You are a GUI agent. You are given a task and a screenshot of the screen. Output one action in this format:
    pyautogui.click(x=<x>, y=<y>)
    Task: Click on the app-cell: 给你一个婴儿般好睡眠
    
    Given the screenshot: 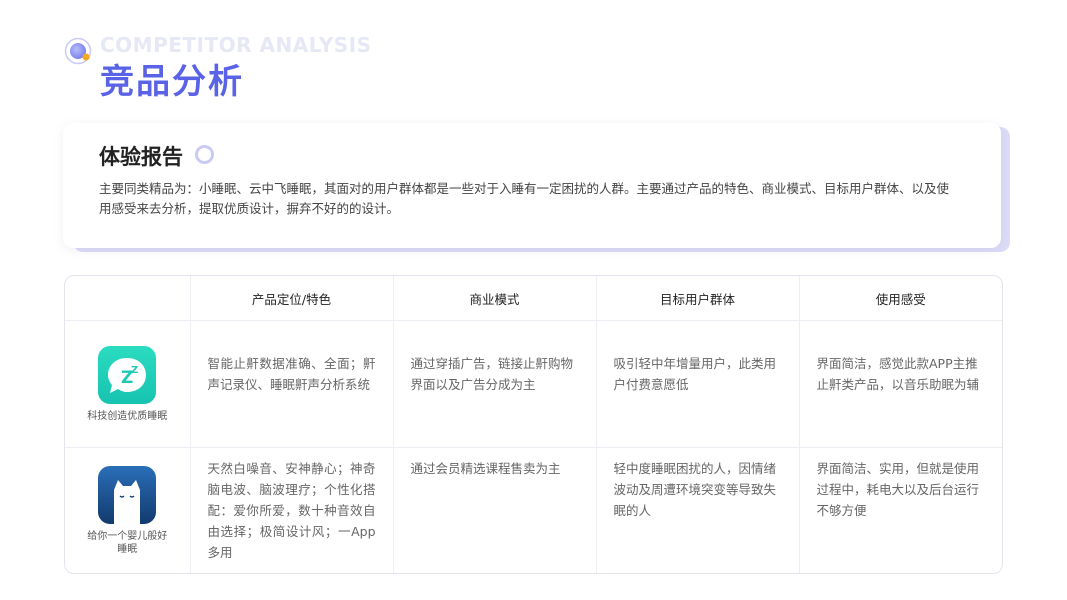 What is the action you would take?
    pyautogui.click(x=128, y=510)
    